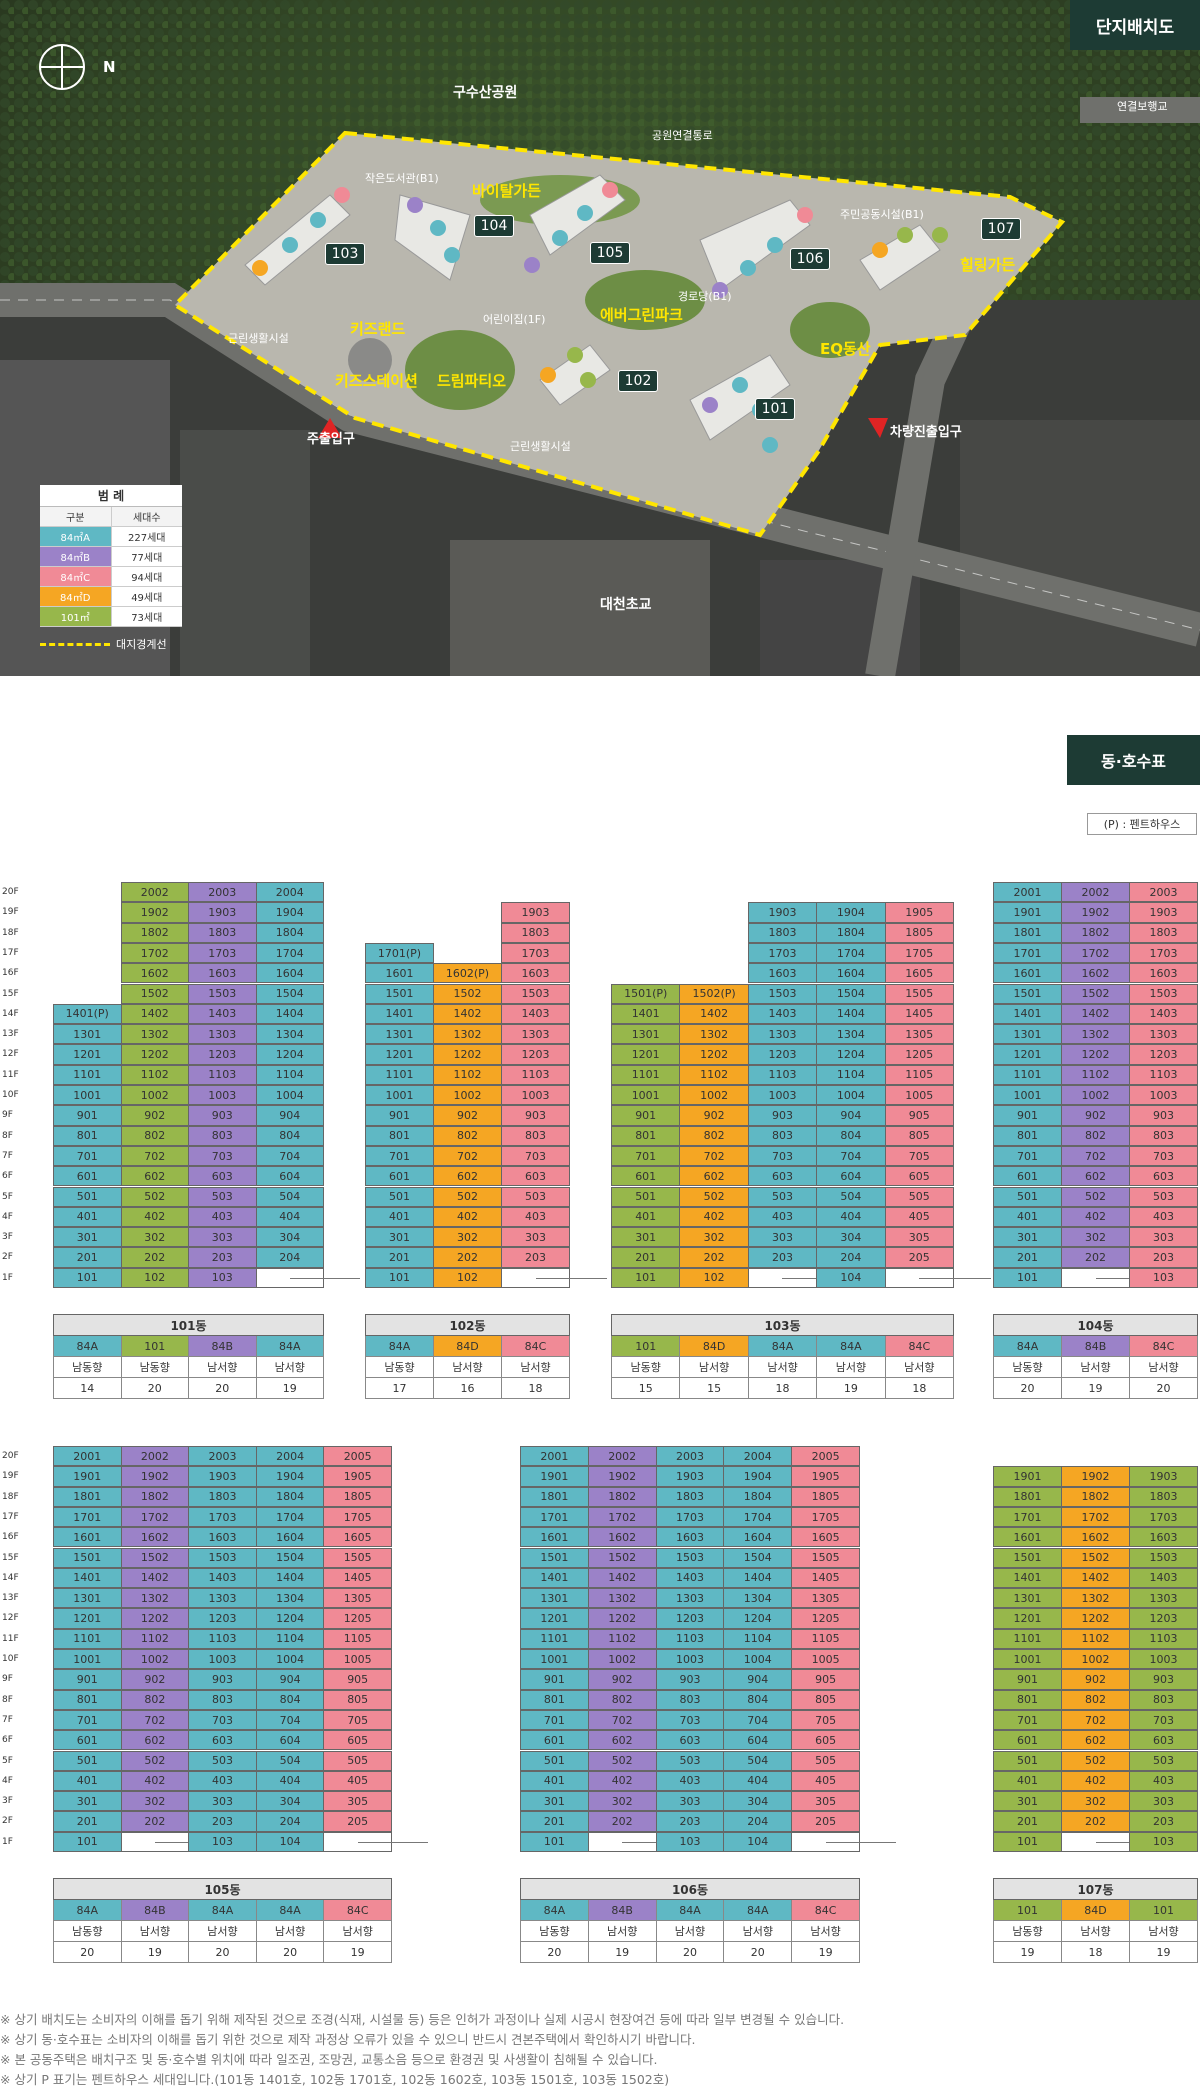  Describe the element at coordinates (1163, 1237) in the screenshot. I see `unit-cell: 303` at that location.